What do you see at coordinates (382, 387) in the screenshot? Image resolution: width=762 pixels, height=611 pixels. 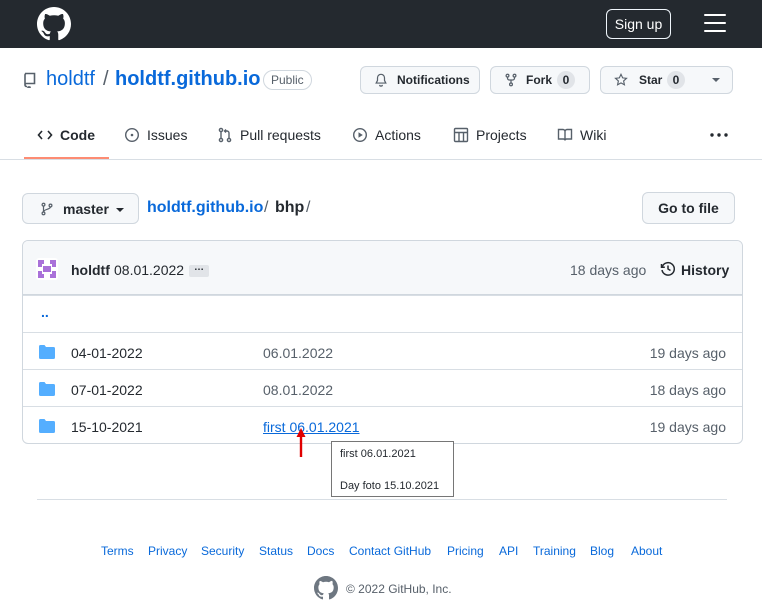 I see `table-row: 07-01-2022 08.01.2022 18 days ago` at bounding box center [382, 387].